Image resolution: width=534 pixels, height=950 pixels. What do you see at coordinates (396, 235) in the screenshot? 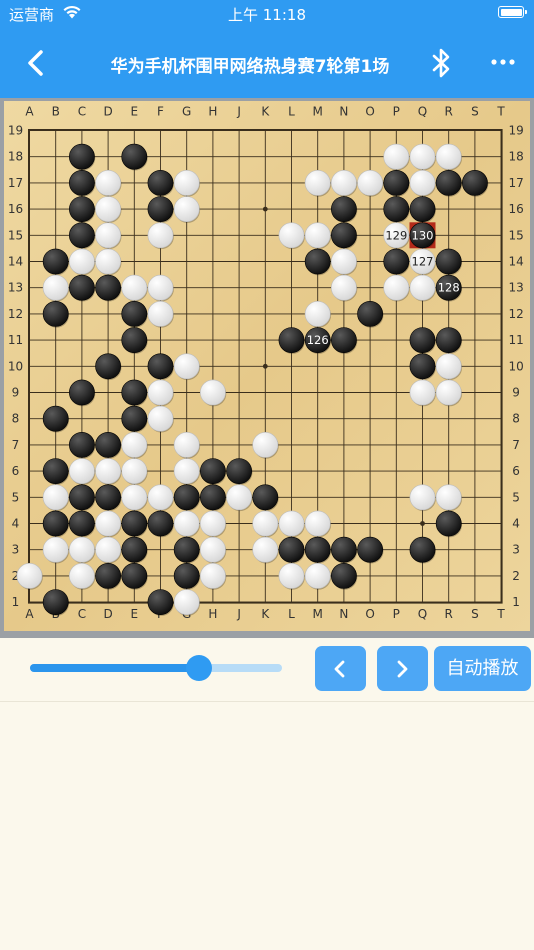
I see `move-number: 129` at bounding box center [396, 235].